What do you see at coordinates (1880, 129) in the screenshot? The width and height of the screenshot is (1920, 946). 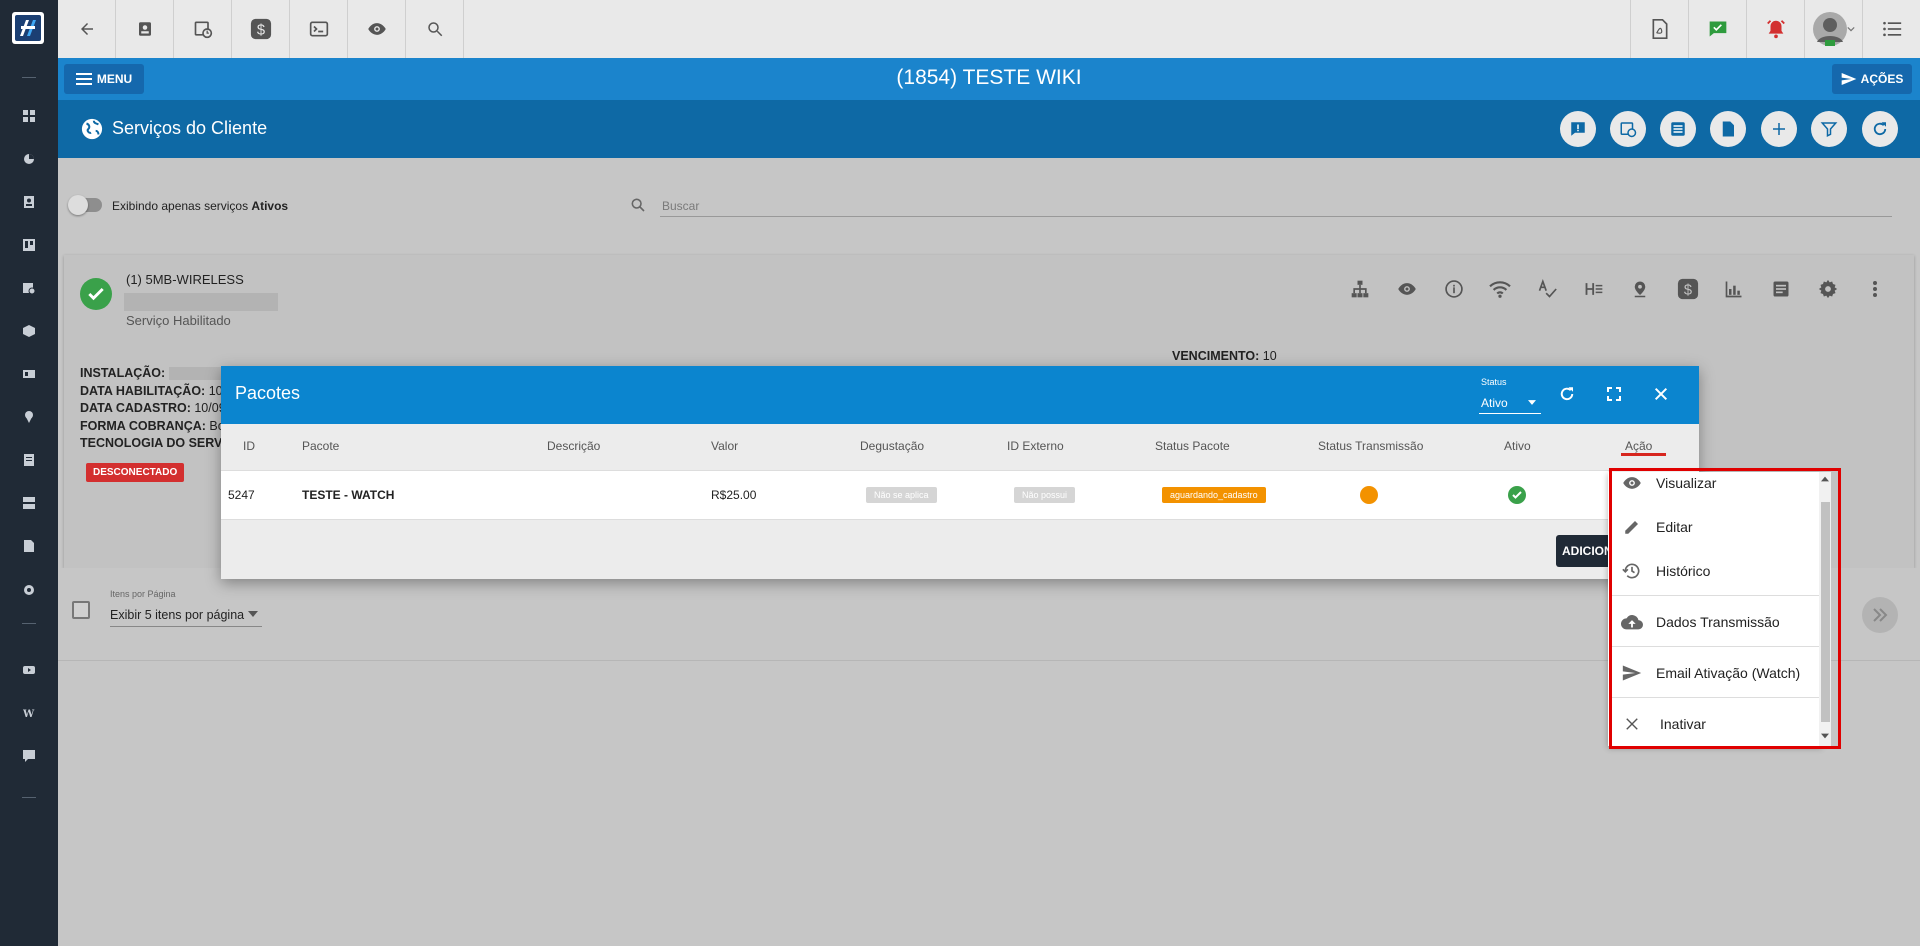 I see `refresh-action-button` at bounding box center [1880, 129].